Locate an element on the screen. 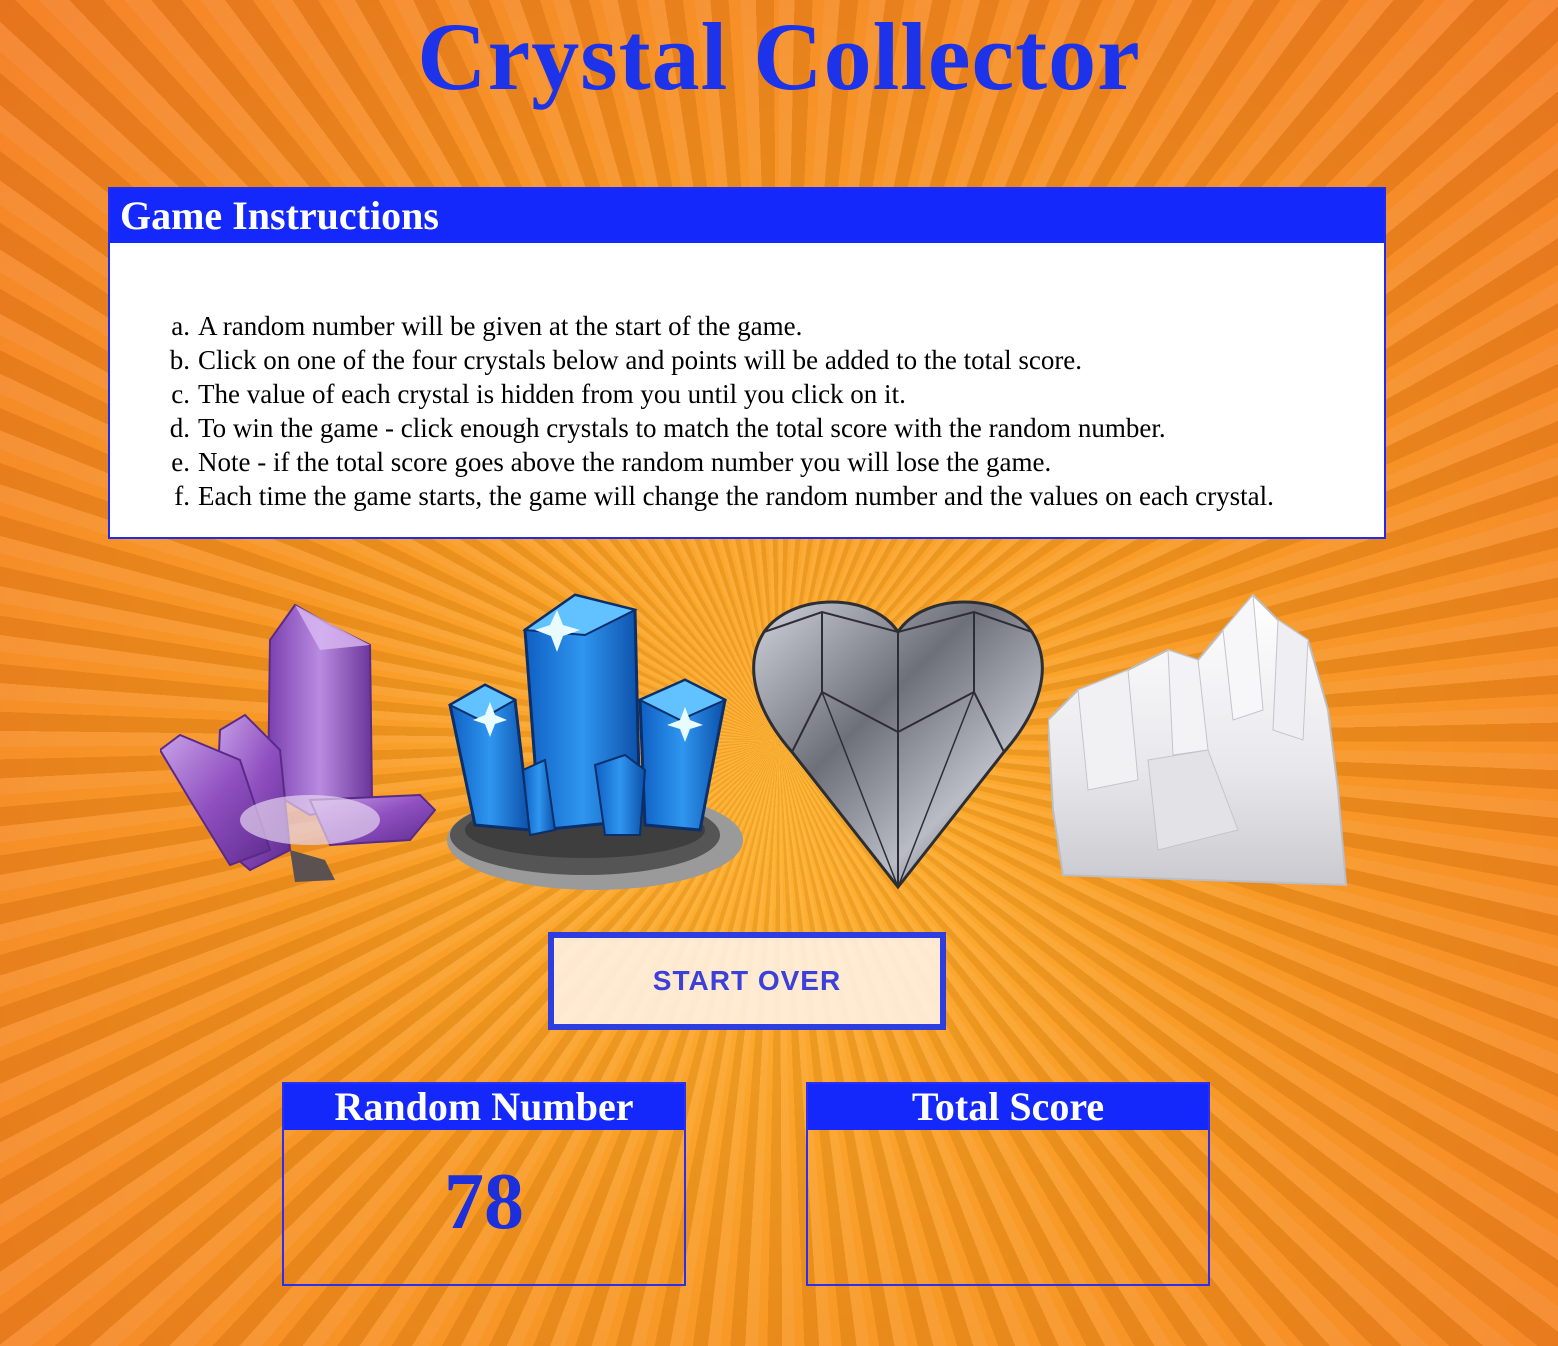 The height and width of the screenshot is (1346, 1558). list-marker: b. is located at coordinates (179, 360).